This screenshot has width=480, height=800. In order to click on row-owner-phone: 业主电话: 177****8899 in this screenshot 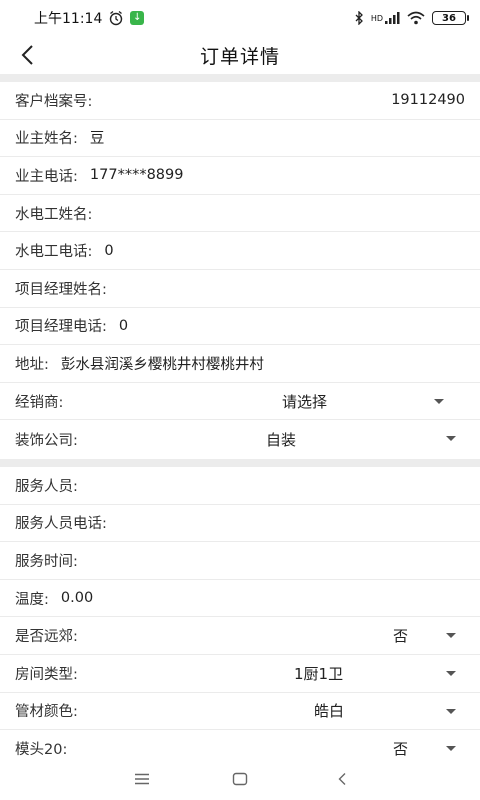, I will do `click(240, 176)`.